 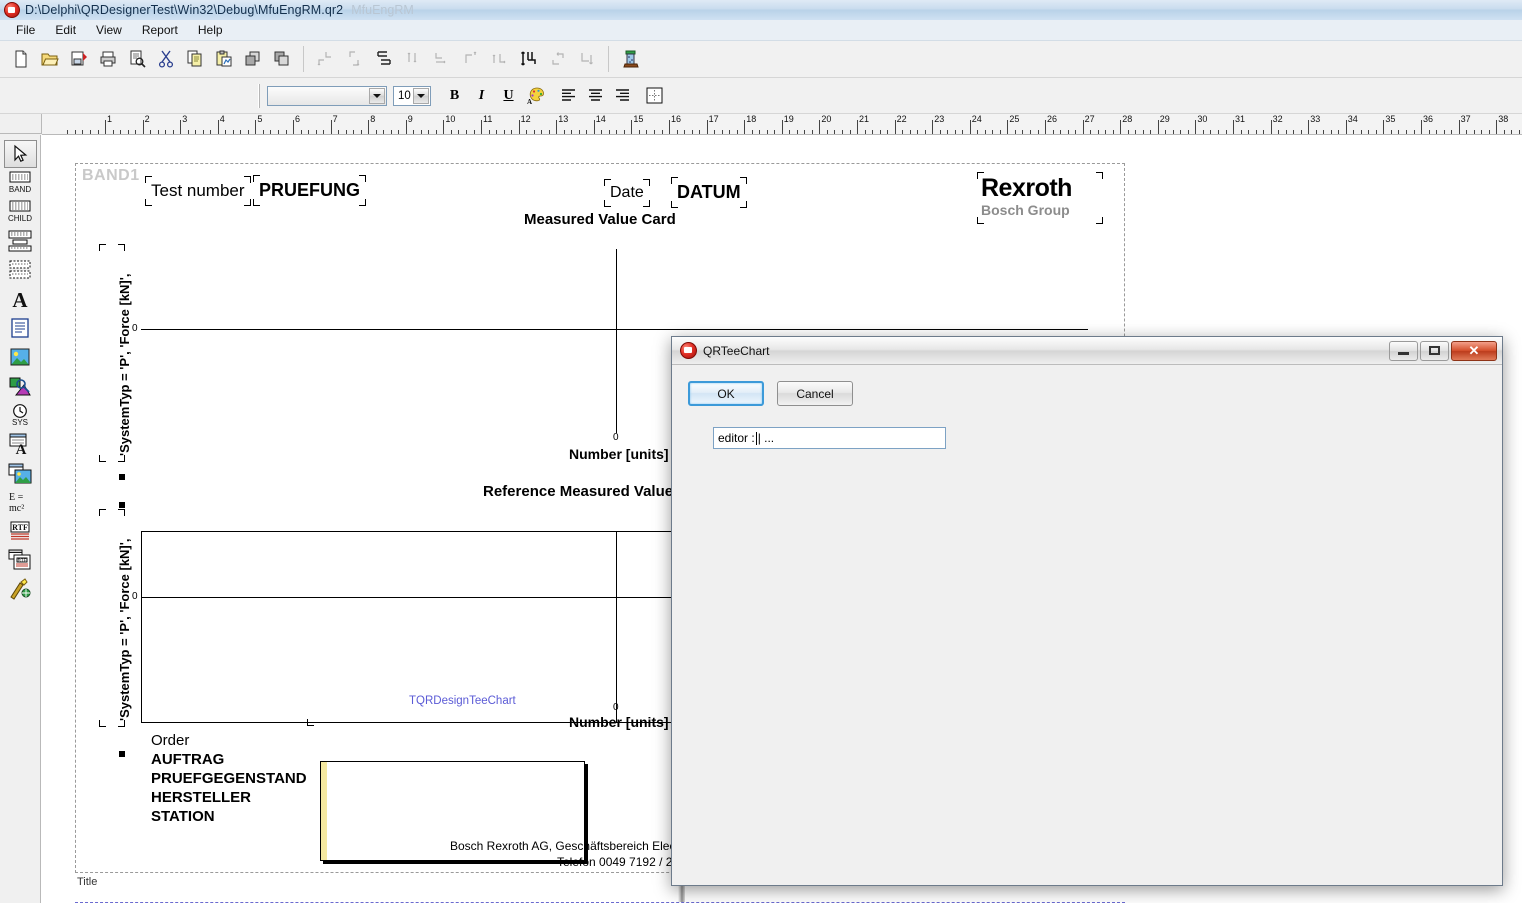 I want to click on label-text-tool: A, so click(x=20, y=299).